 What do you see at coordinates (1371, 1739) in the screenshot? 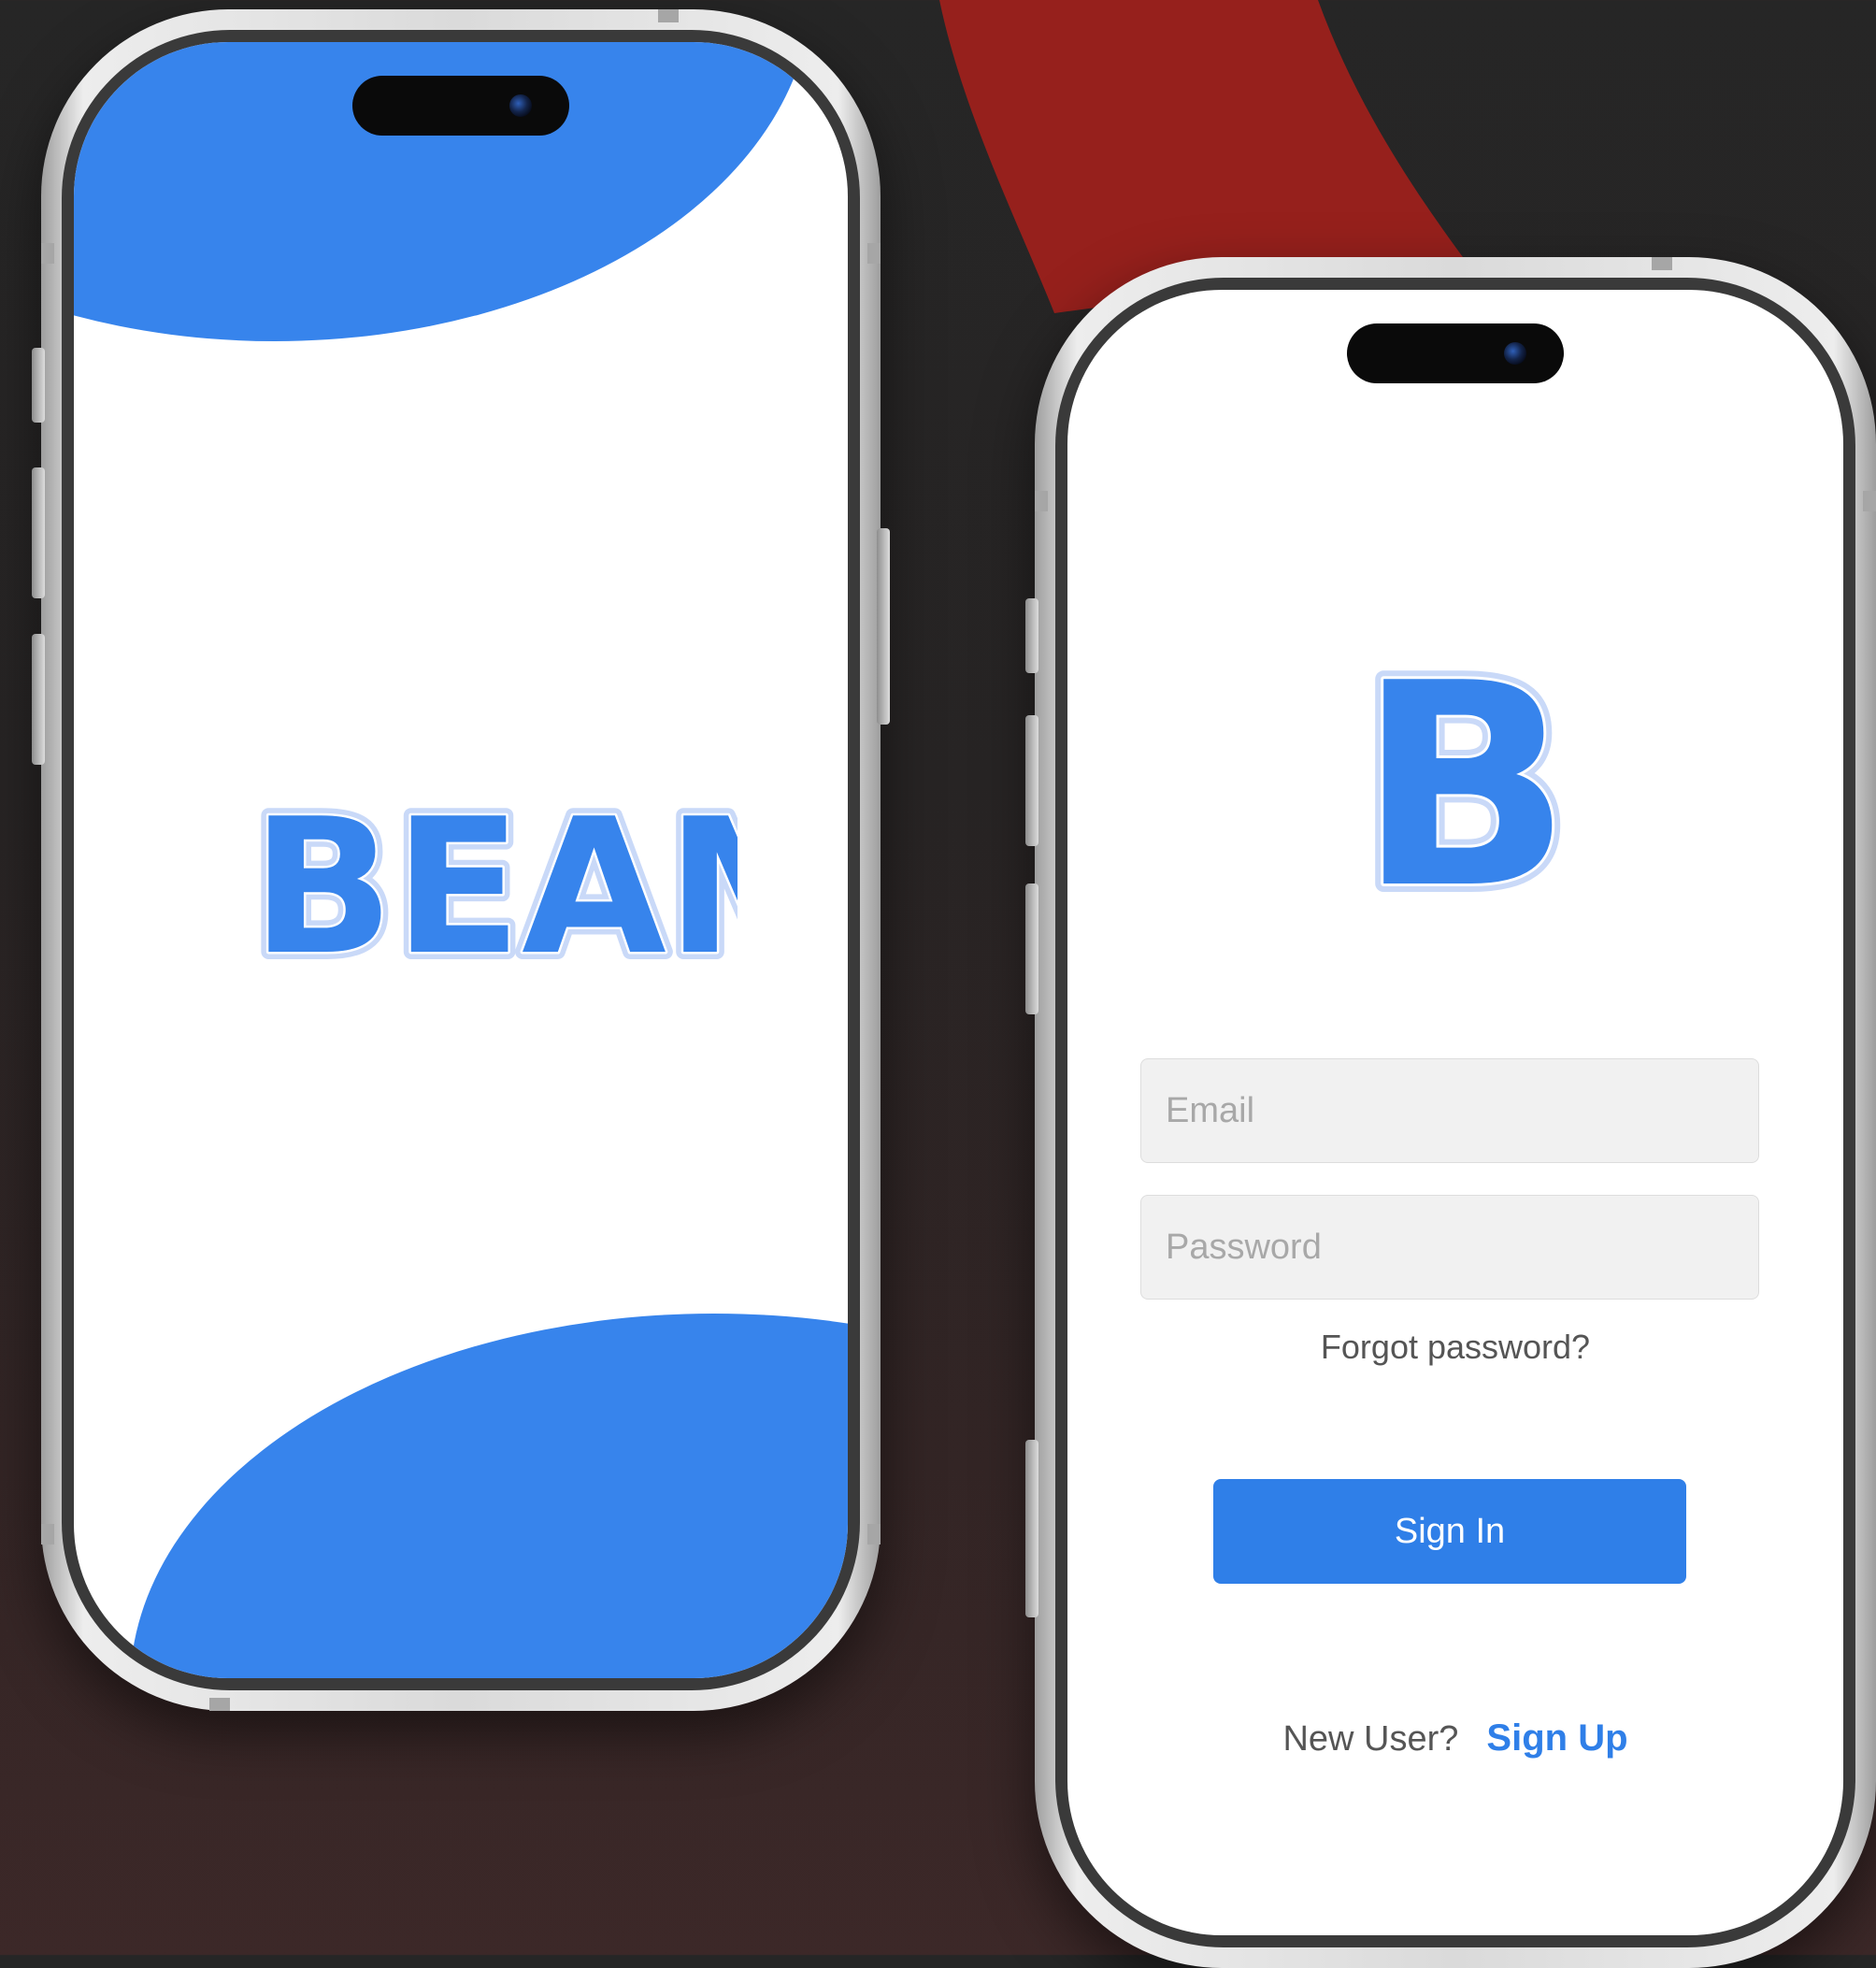
I see `new-user-label: New User?` at bounding box center [1371, 1739].